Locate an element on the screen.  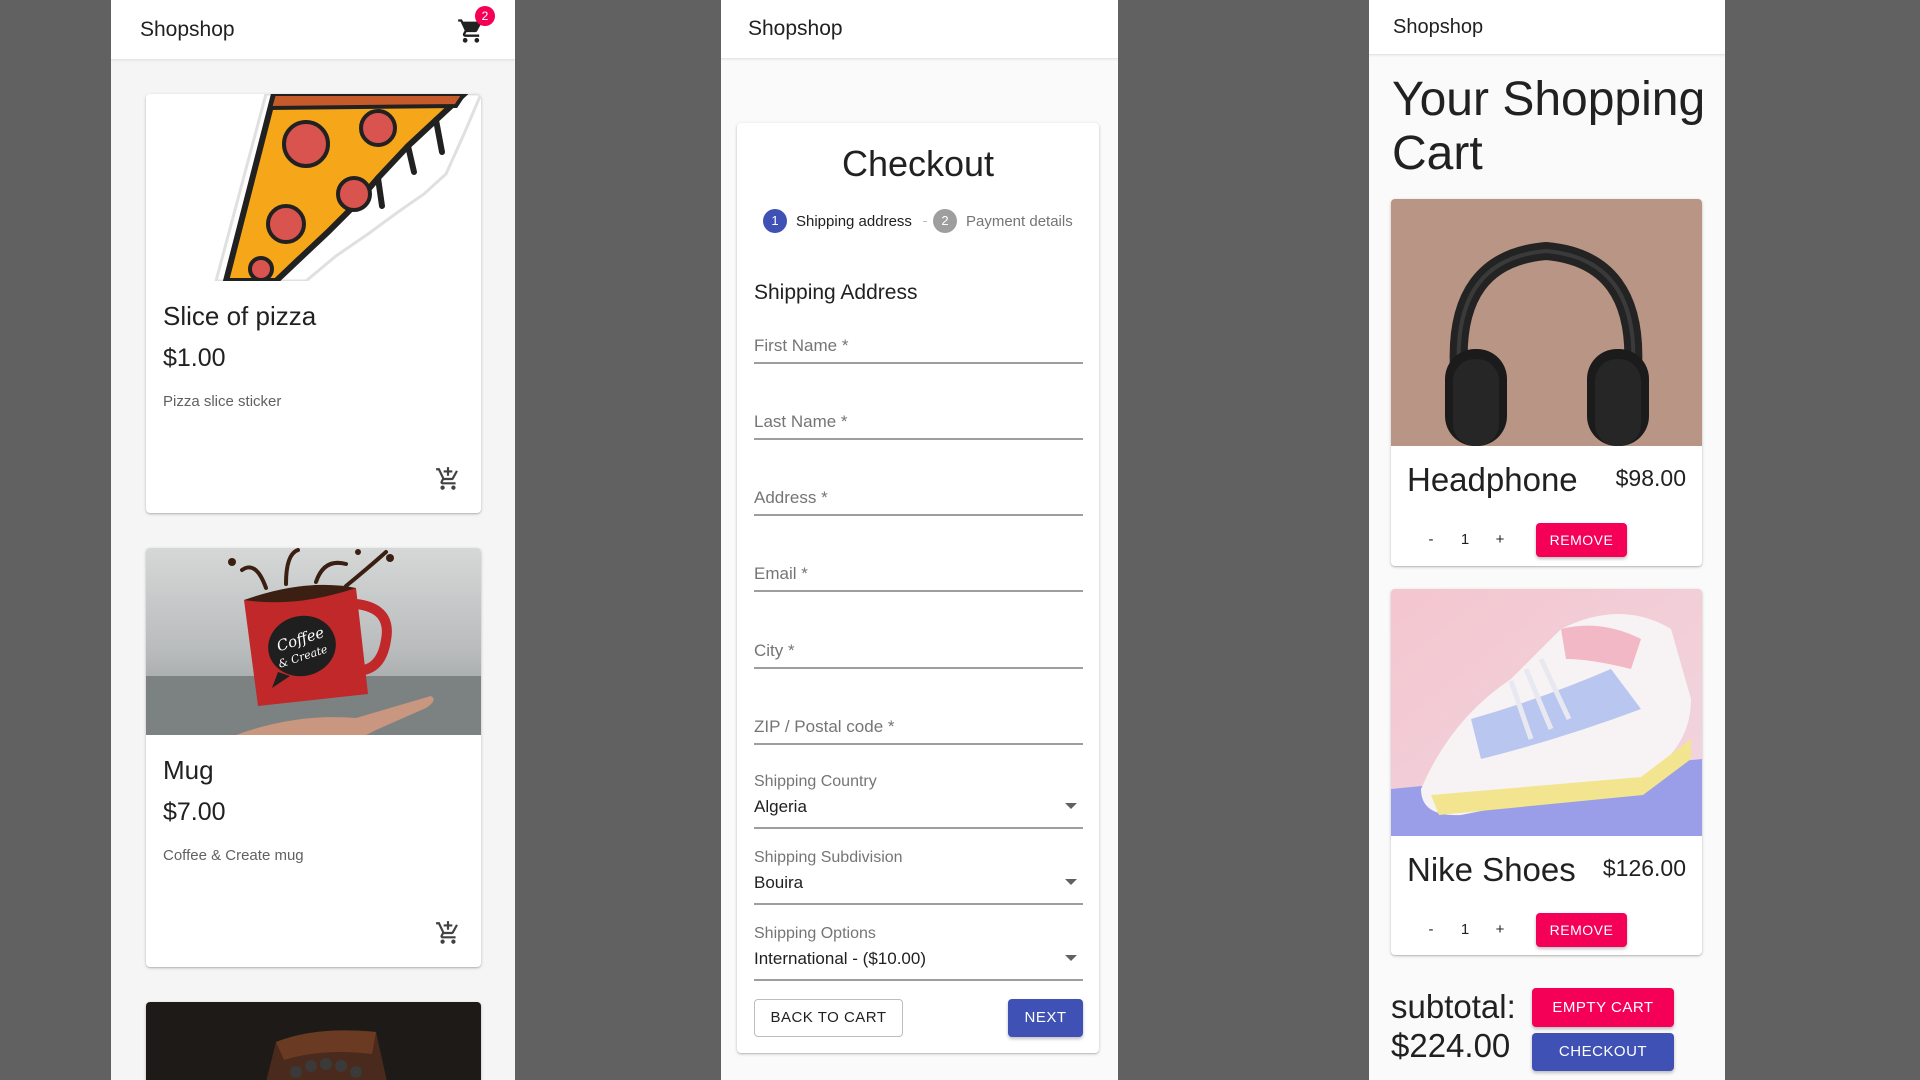
product-image-mug: Coffee & Create is located at coordinates (313, 641).